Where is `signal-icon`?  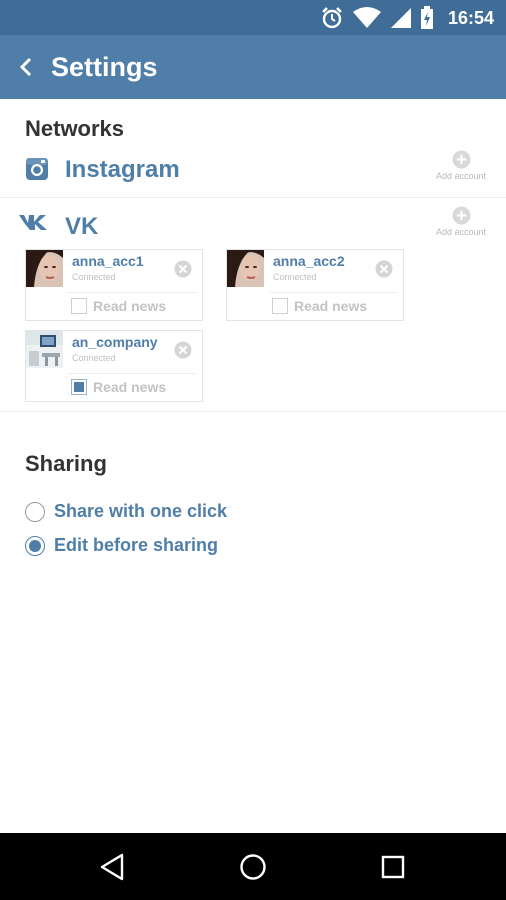 signal-icon is located at coordinates (400, 18).